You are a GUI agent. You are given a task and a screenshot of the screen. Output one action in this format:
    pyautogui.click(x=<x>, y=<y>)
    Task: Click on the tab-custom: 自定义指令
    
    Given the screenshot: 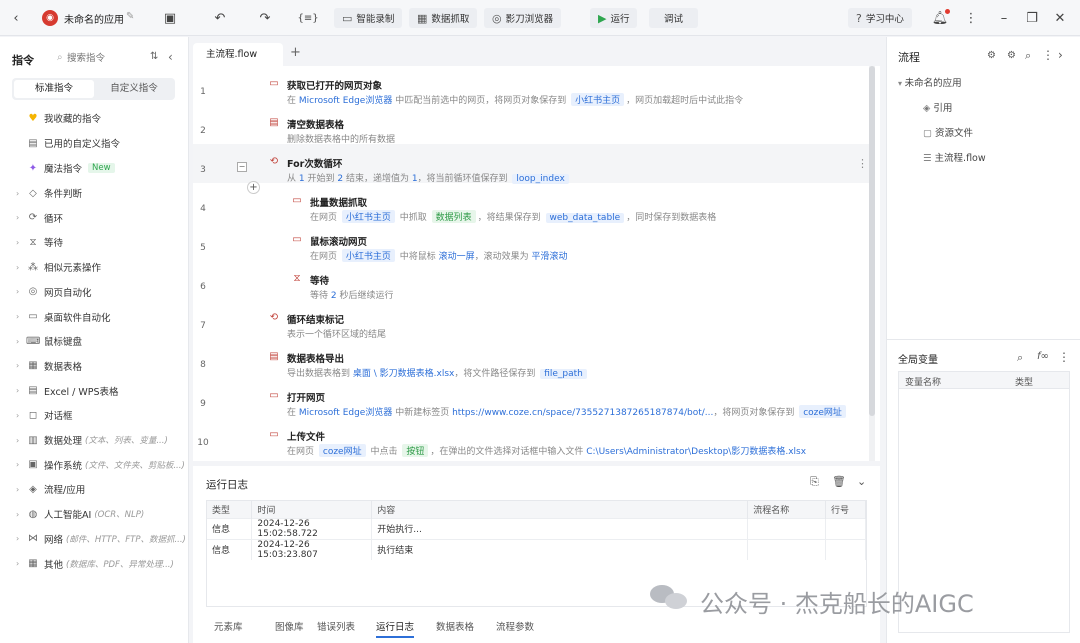 What is the action you would take?
    pyautogui.click(x=134, y=89)
    